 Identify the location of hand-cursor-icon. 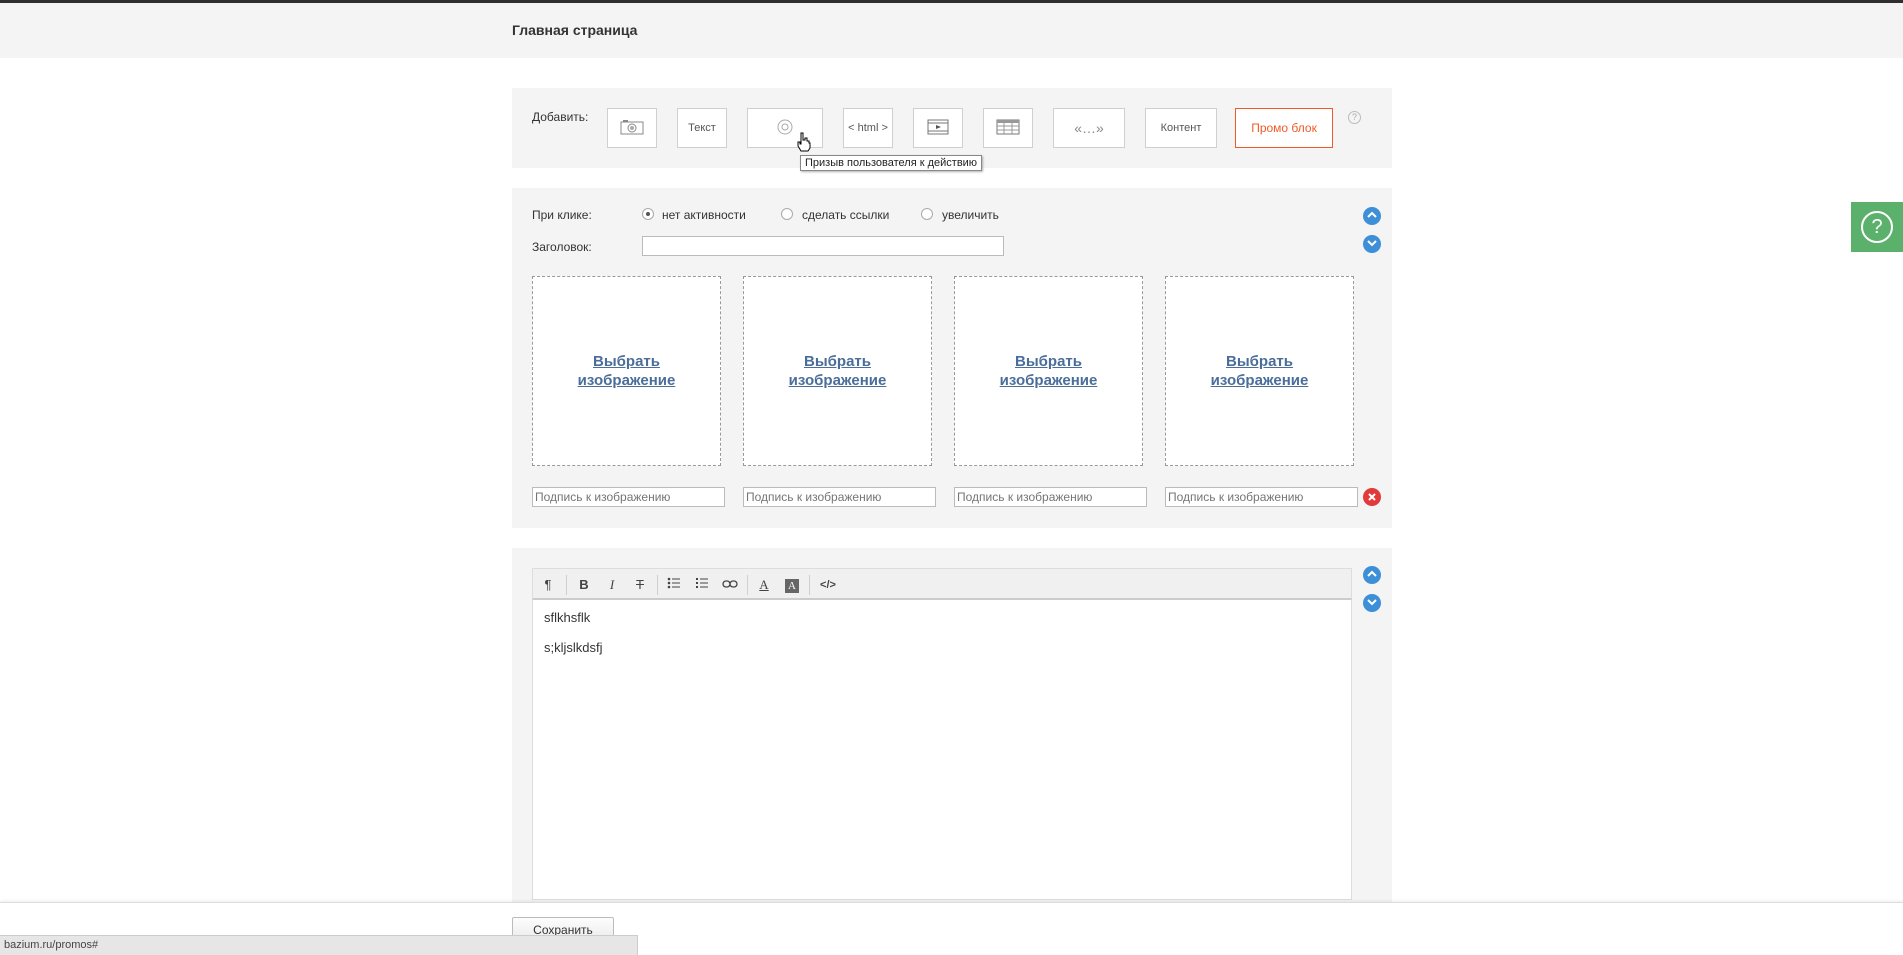
(804, 144).